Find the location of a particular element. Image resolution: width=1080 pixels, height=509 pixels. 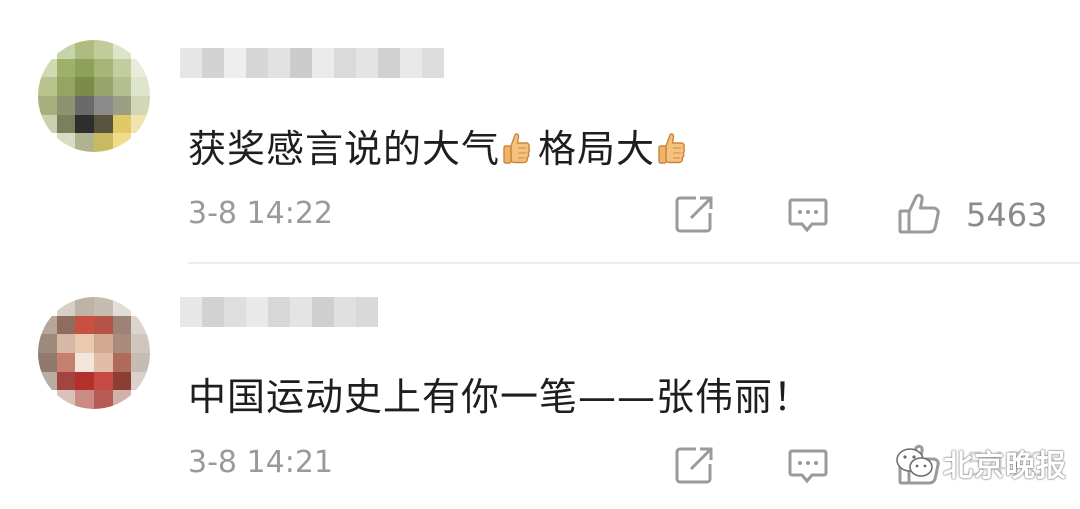

comment-text: 中国运动史上有你一笔——张伟丽！ is located at coordinates (500, 397).